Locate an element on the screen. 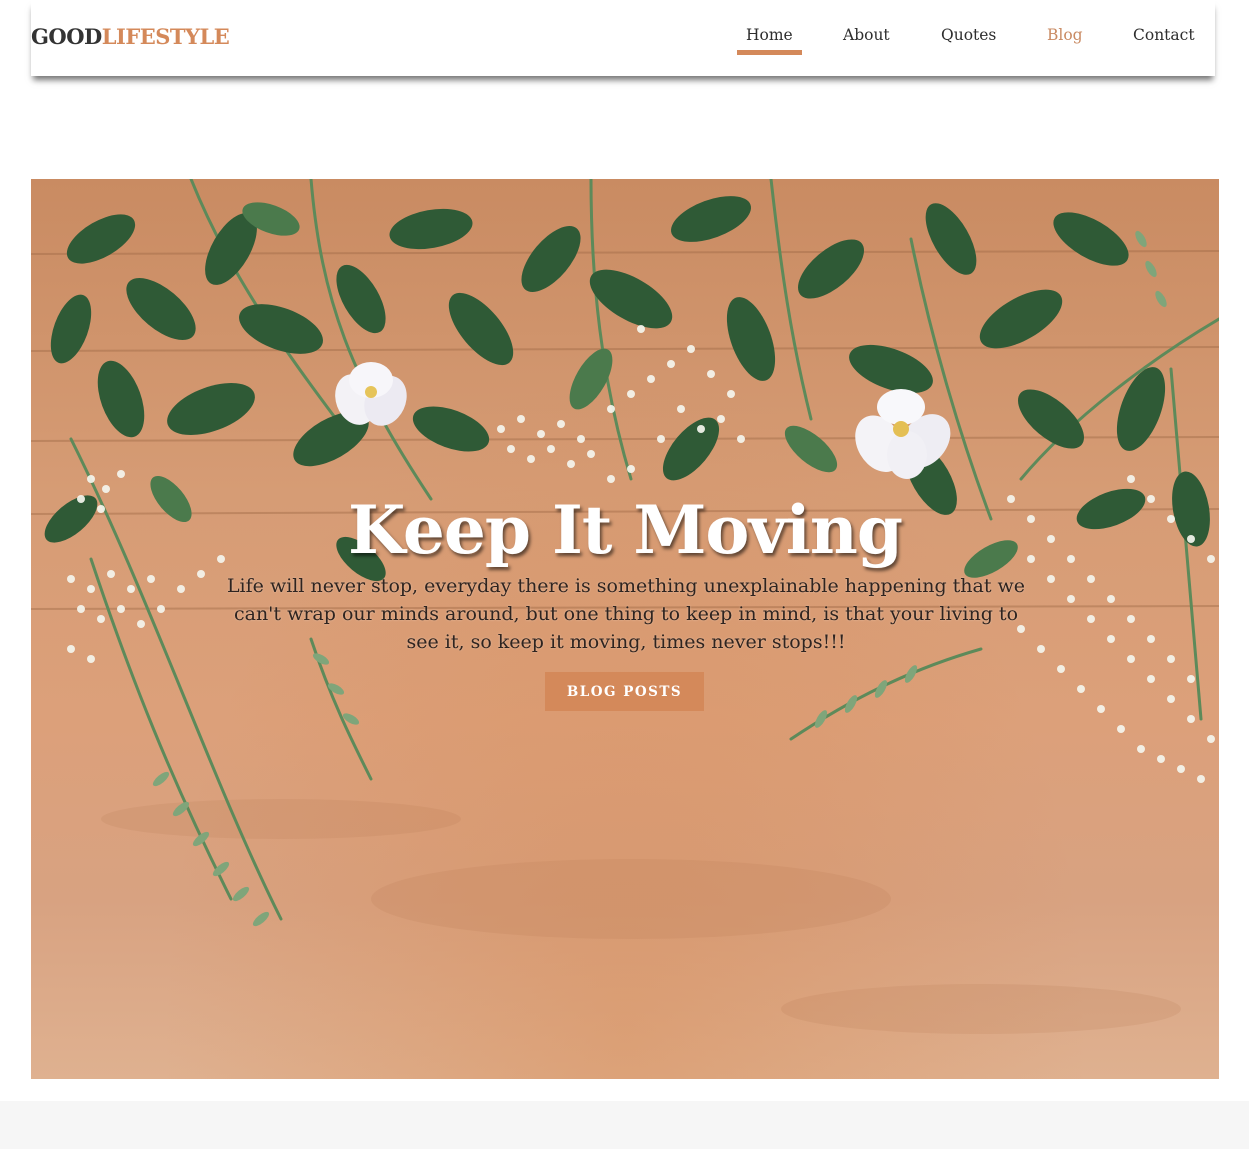 The width and height of the screenshot is (1249, 1149). logo-part-lifestyle: LIFESTYLE is located at coordinates (165, 36).